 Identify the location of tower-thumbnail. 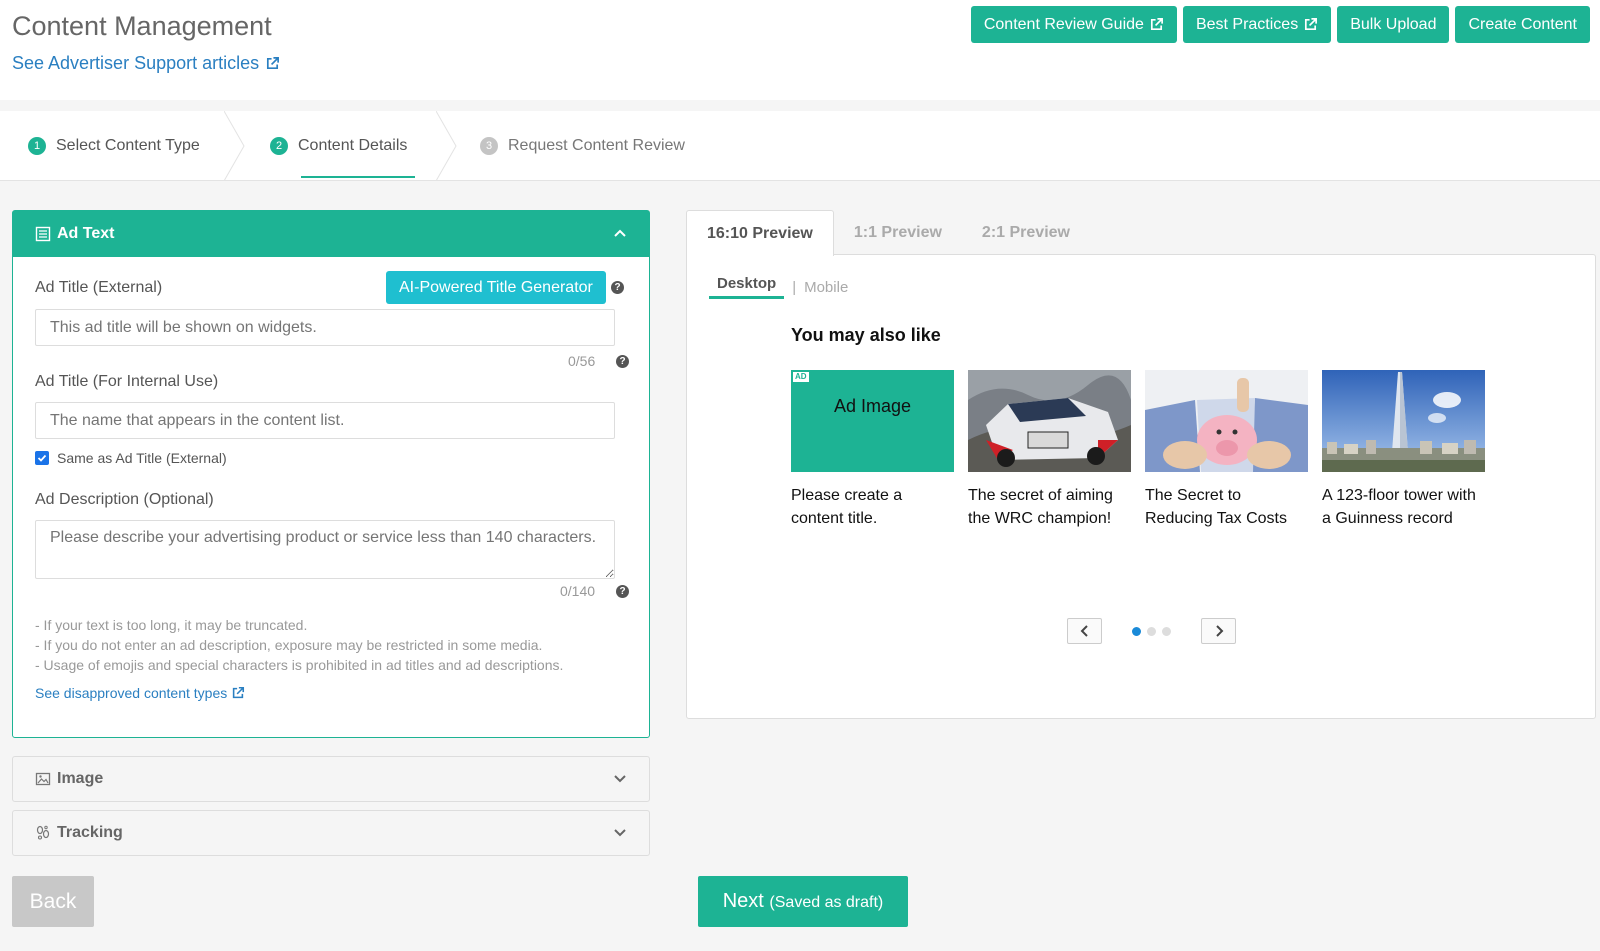
(1403, 421).